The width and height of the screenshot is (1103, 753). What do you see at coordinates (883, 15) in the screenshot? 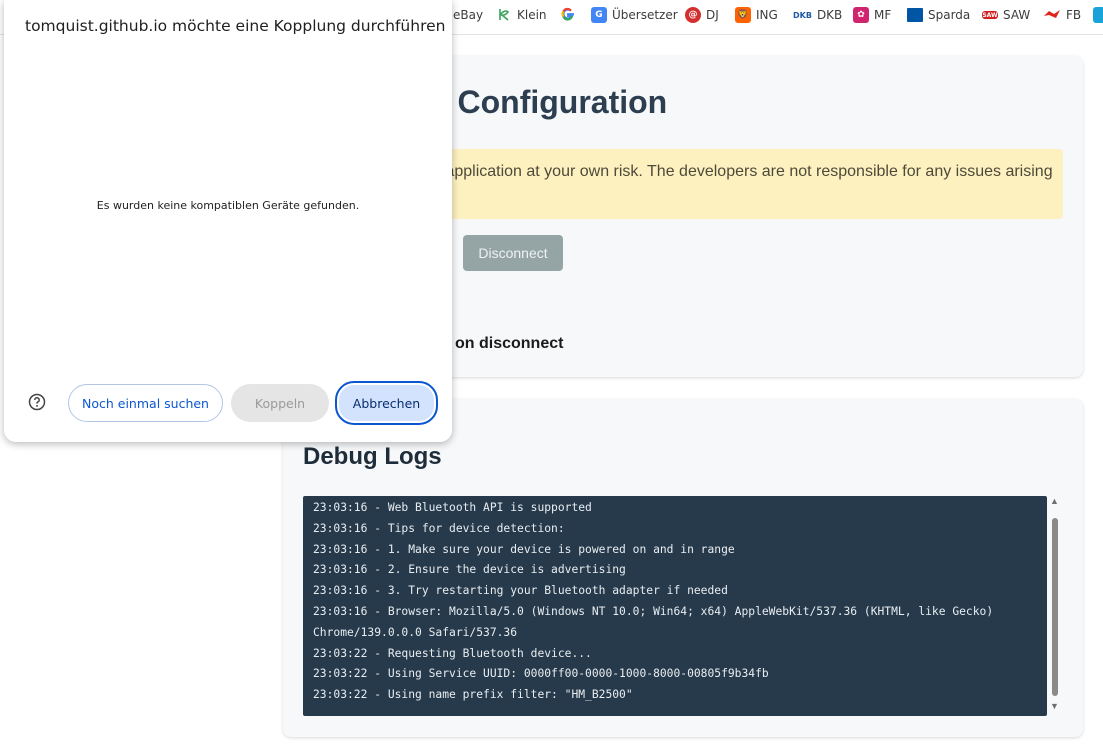
I see `bookmark-label: MF` at bounding box center [883, 15].